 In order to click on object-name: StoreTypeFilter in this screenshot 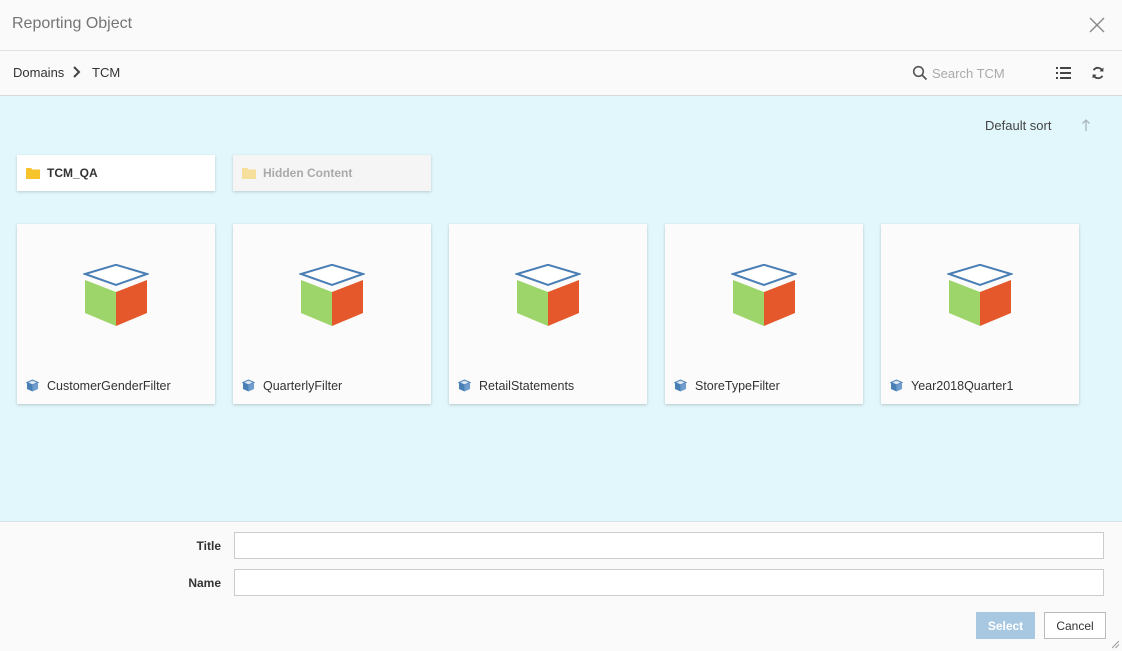, I will do `click(737, 386)`.